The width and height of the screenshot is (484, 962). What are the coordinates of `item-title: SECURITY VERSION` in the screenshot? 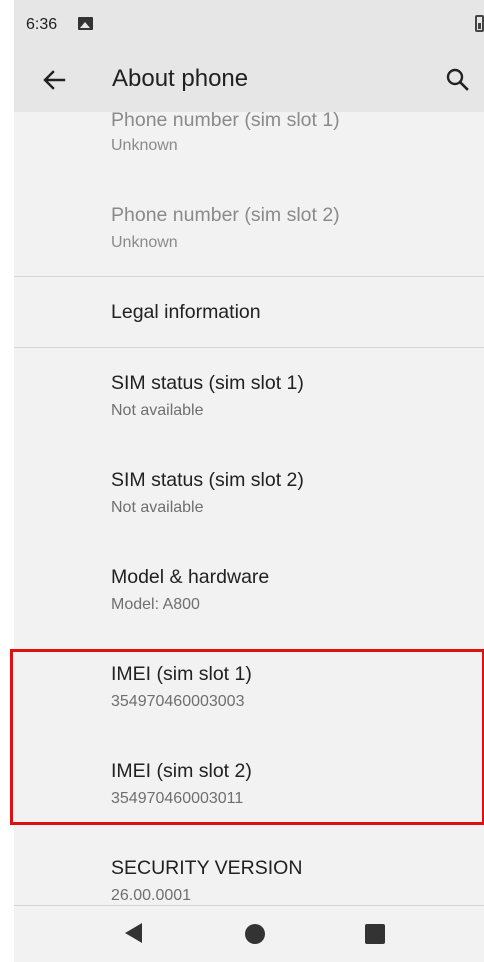 It's located at (207, 868).